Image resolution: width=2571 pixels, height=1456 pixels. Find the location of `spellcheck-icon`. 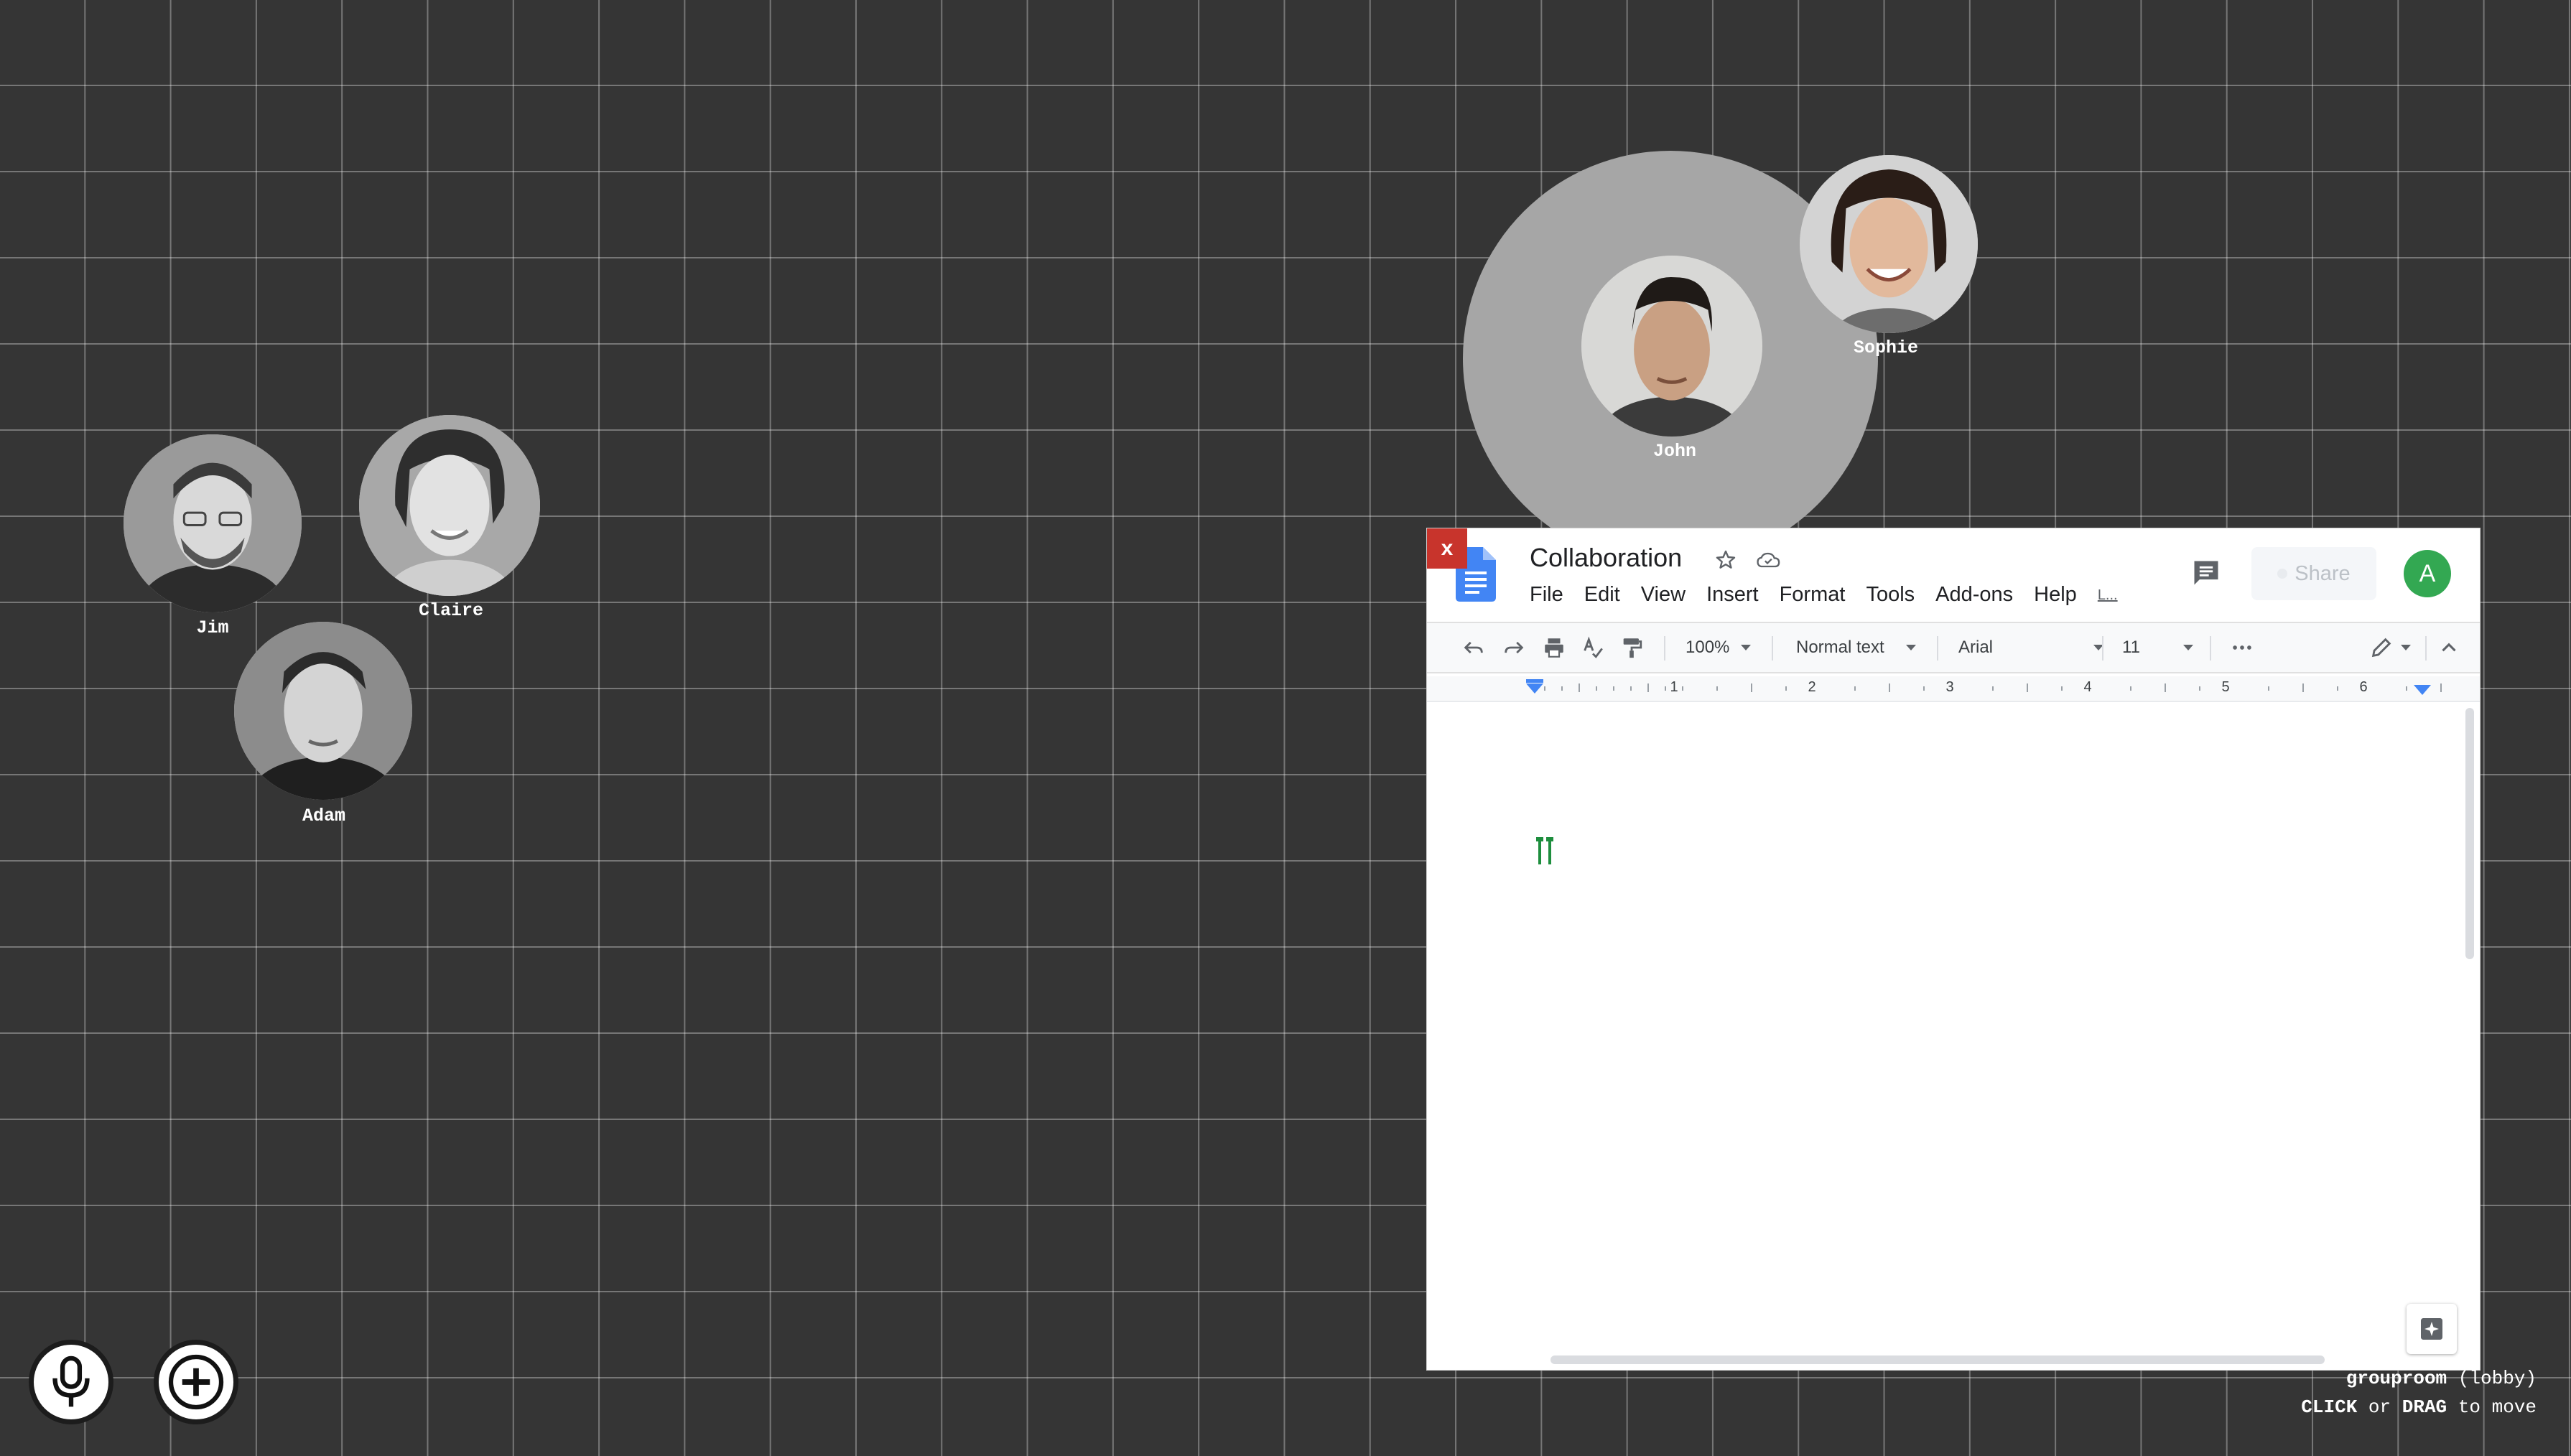

spellcheck-icon is located at coordinates (1593, 647).